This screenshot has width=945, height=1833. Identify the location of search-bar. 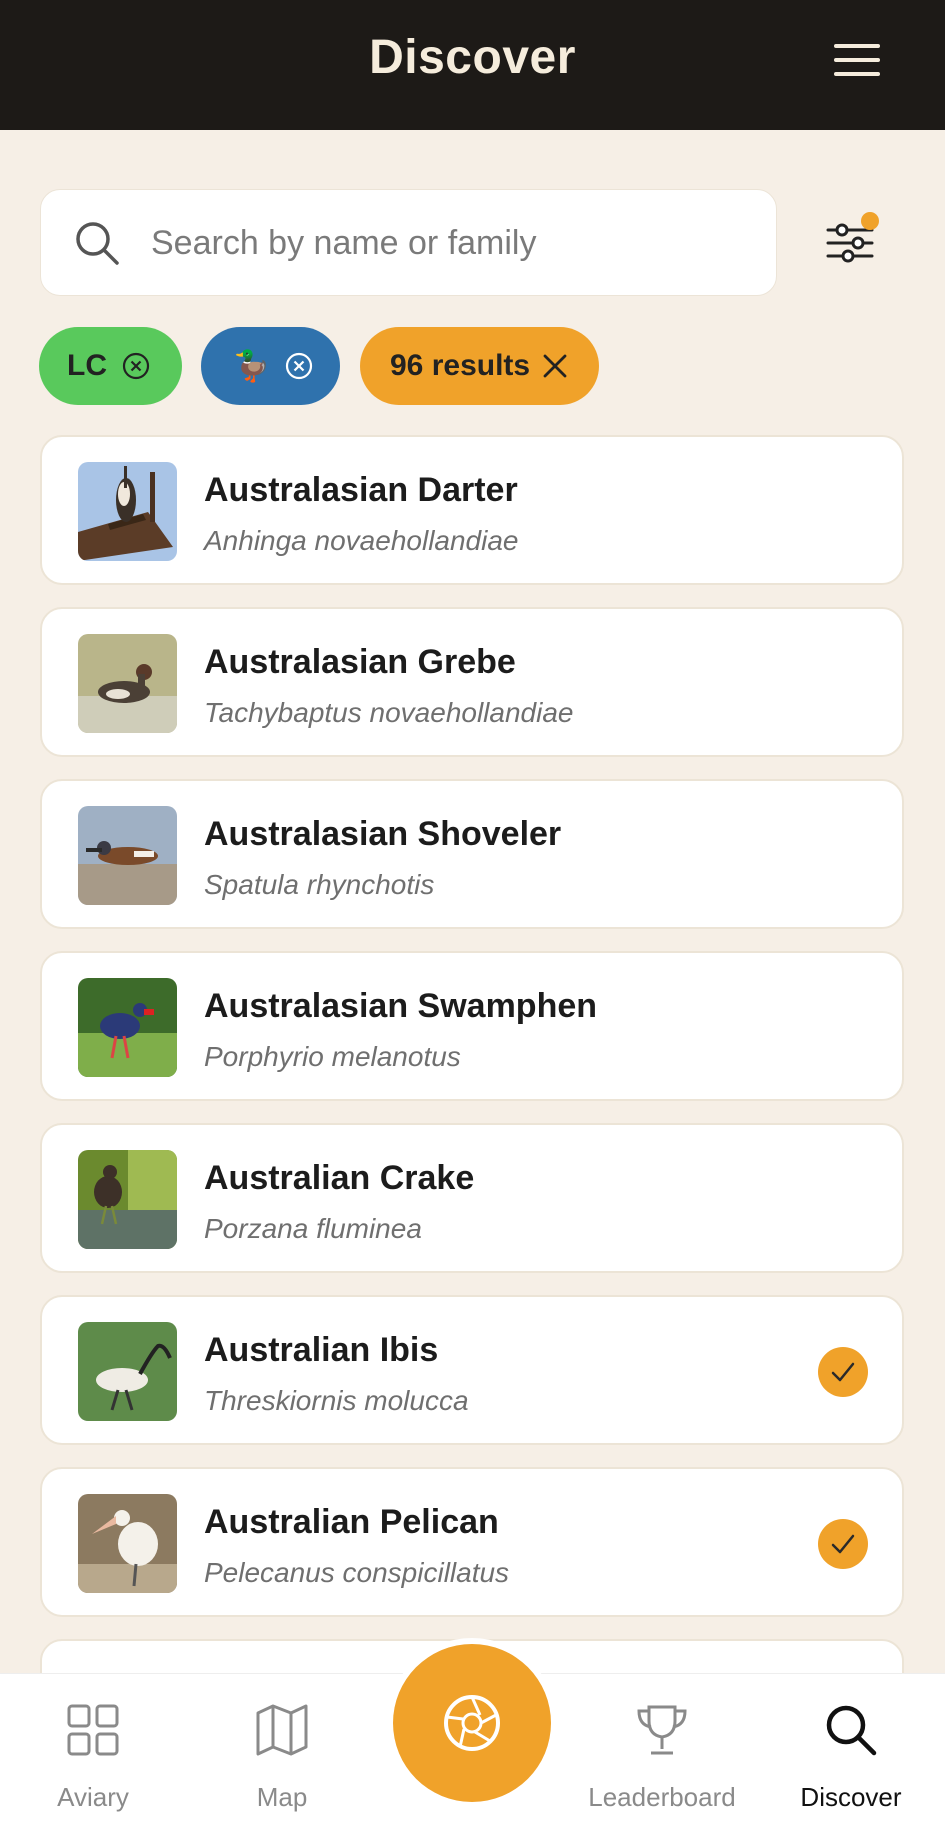
(408, 243).